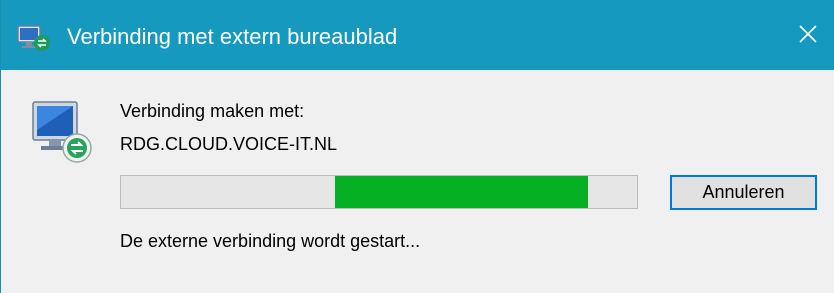  I want to click on connecting-label: Verbinding maken met:, so click(212, 111).